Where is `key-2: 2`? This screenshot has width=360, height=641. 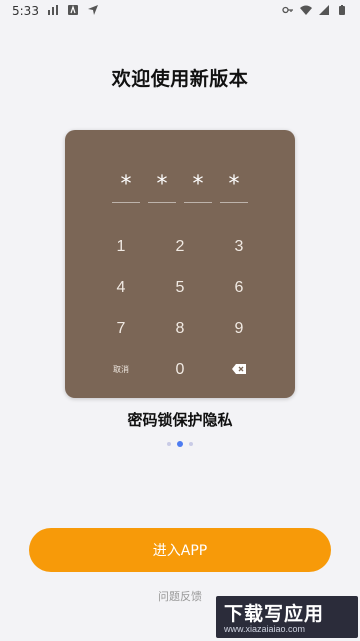
key-2: 2 is located at coordinates (180, 247).